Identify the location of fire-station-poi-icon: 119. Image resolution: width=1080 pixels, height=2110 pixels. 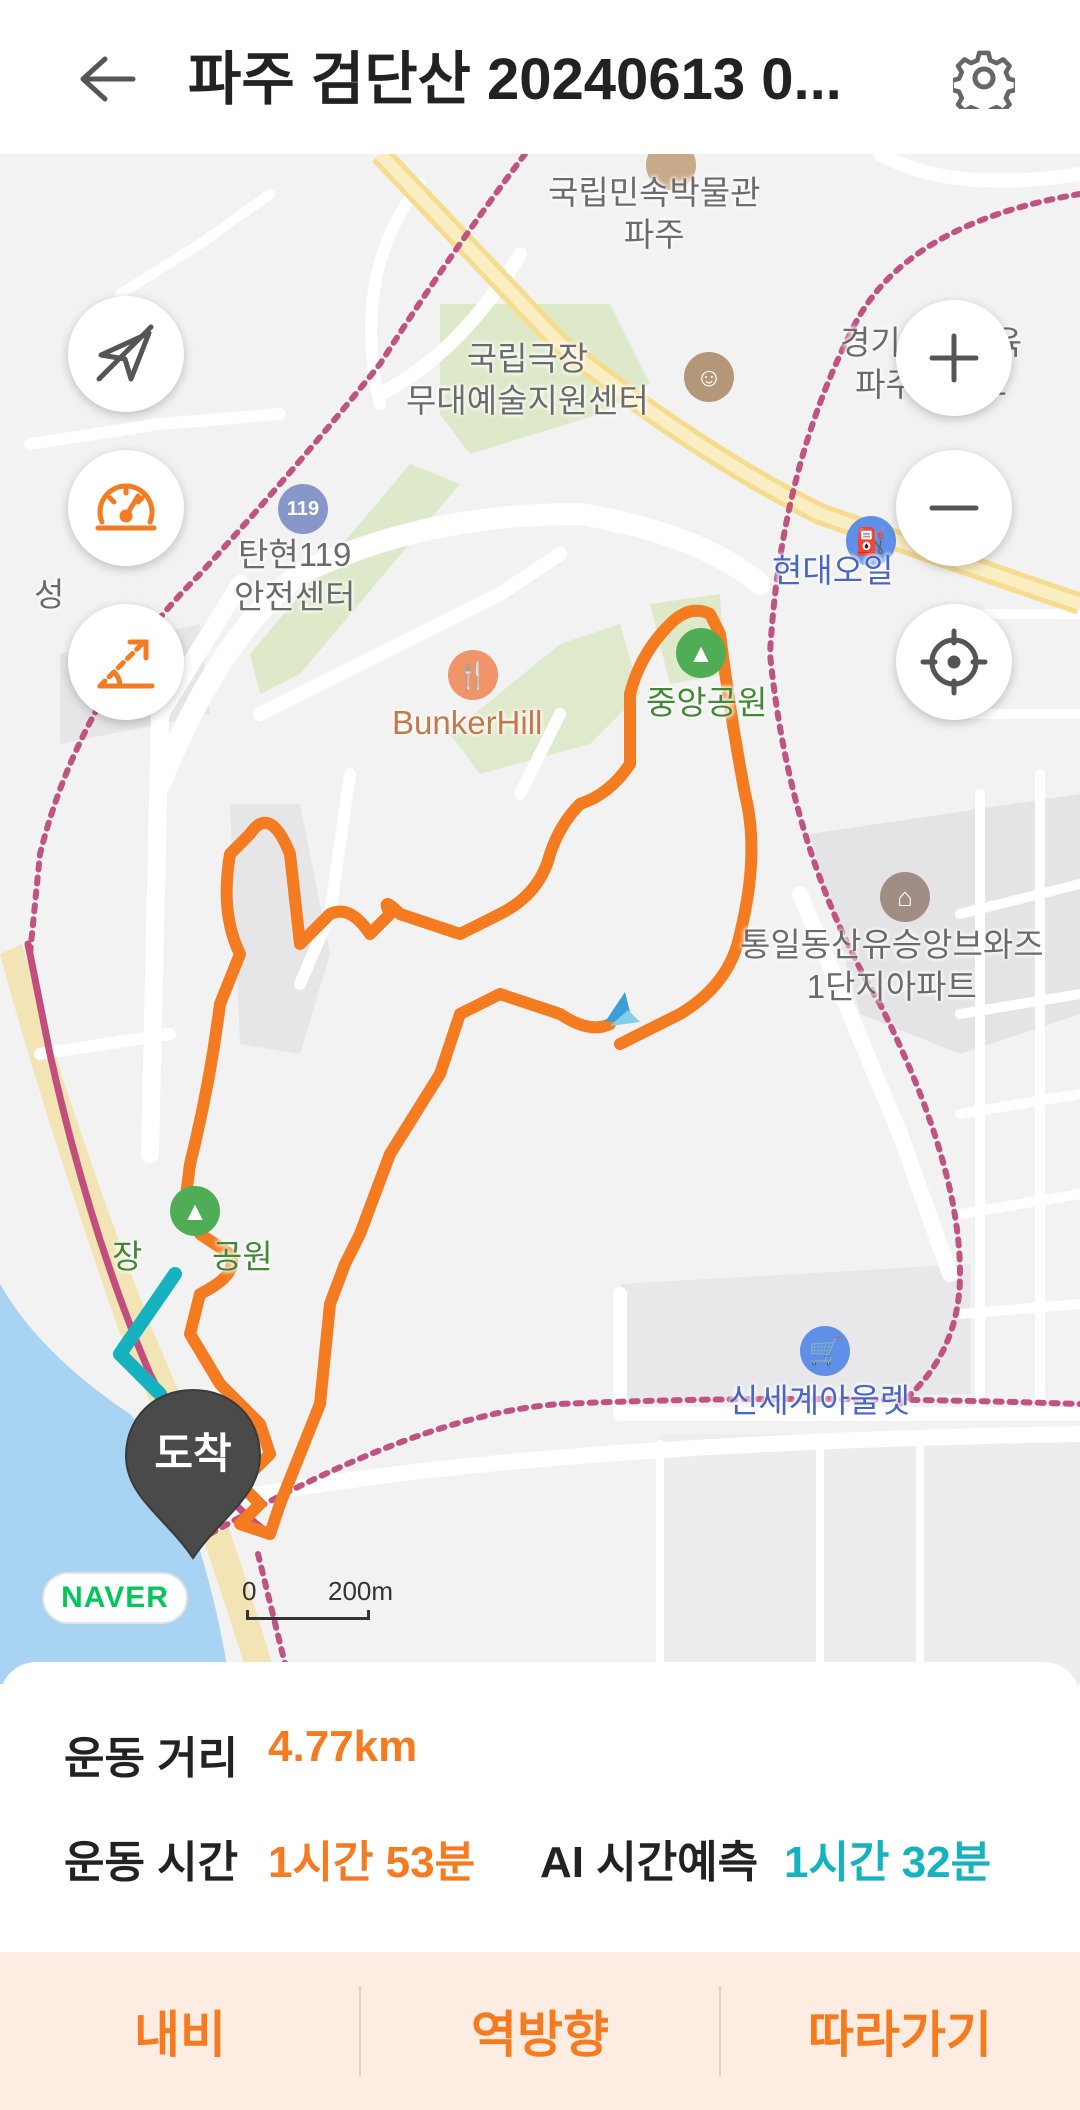
(303, 509).